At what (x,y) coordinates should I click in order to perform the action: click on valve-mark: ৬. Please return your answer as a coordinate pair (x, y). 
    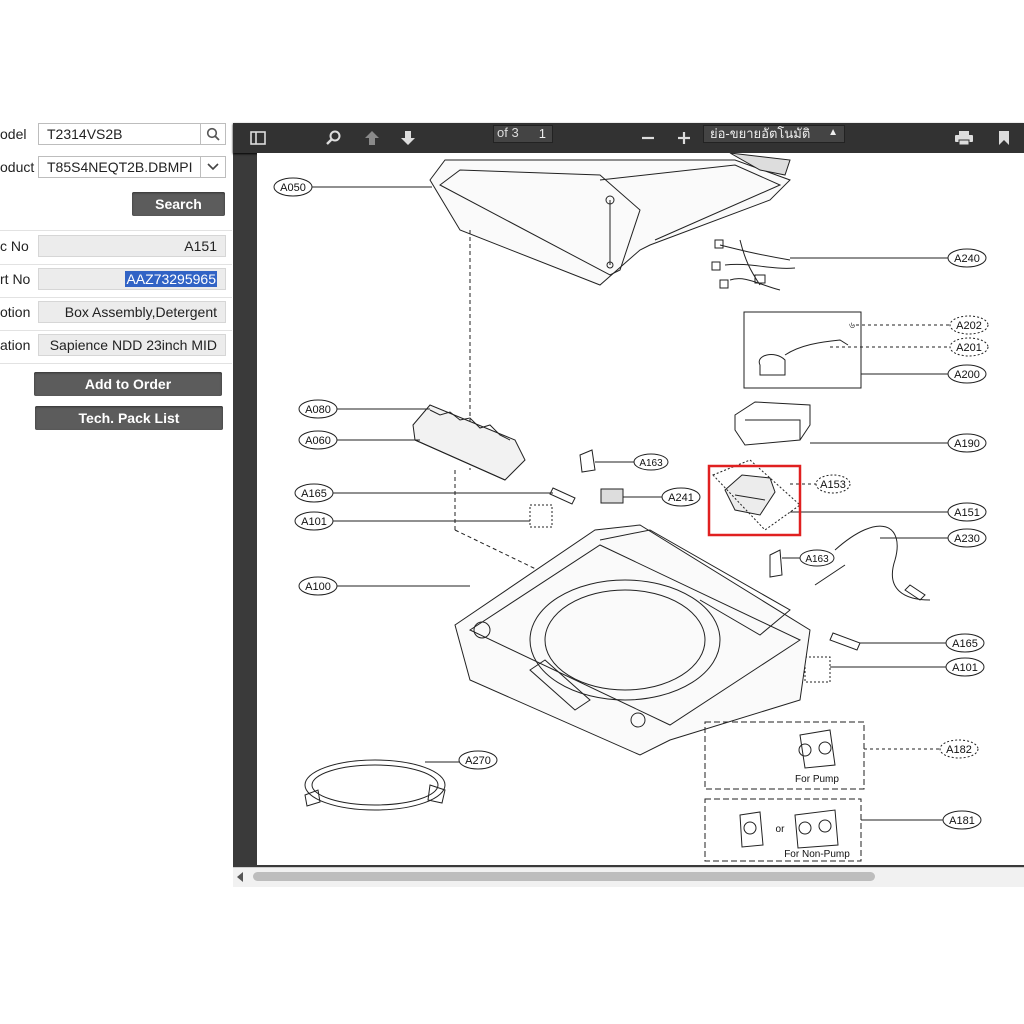
    Looking at the image, I should click on (852, 325).